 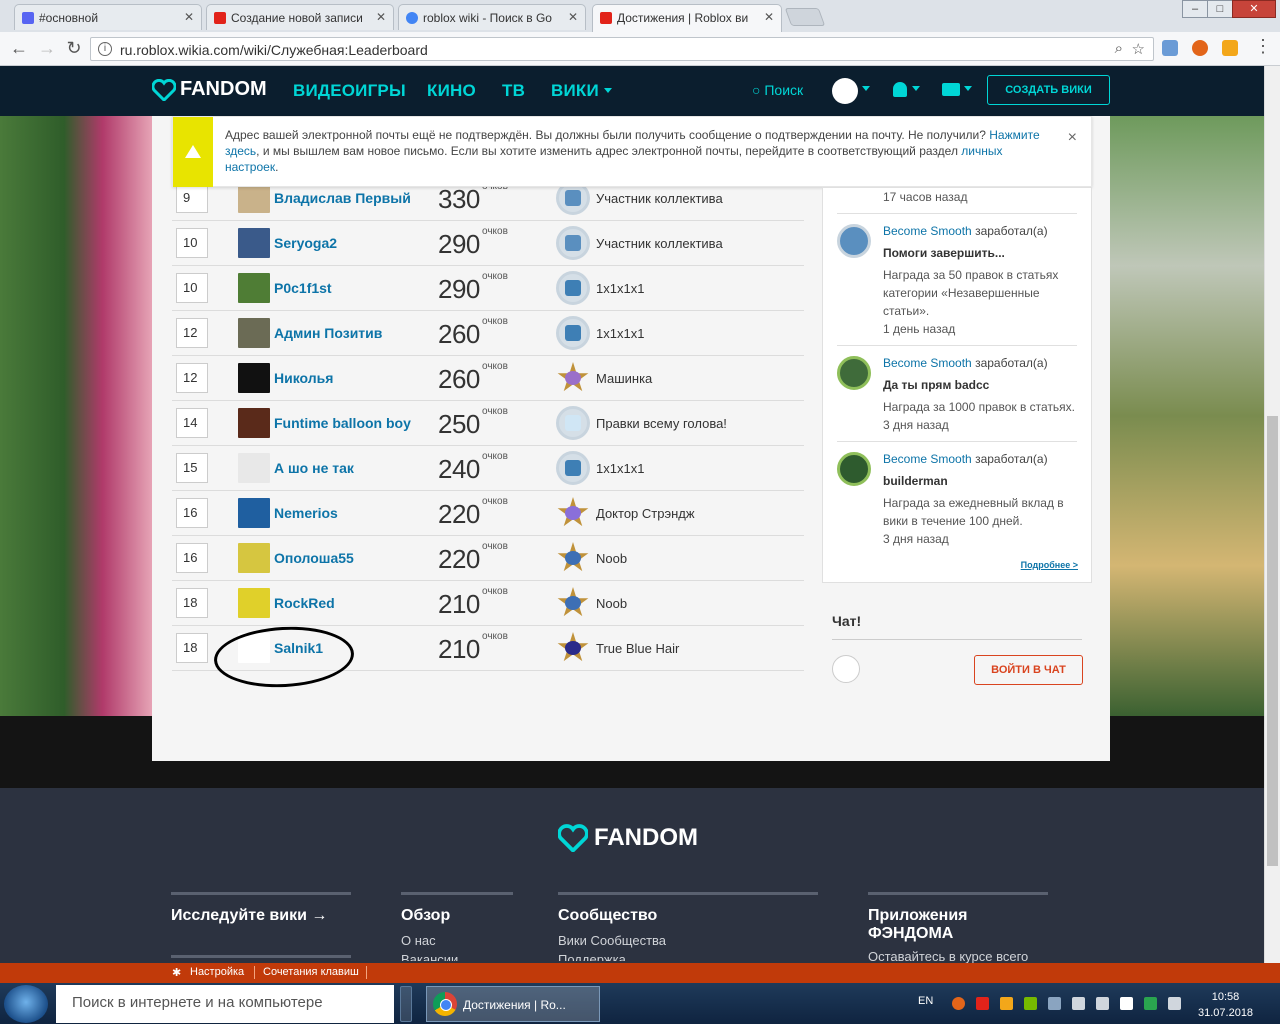 I want to click on action-center-flag-icon, so click(x=1126, y=1003).